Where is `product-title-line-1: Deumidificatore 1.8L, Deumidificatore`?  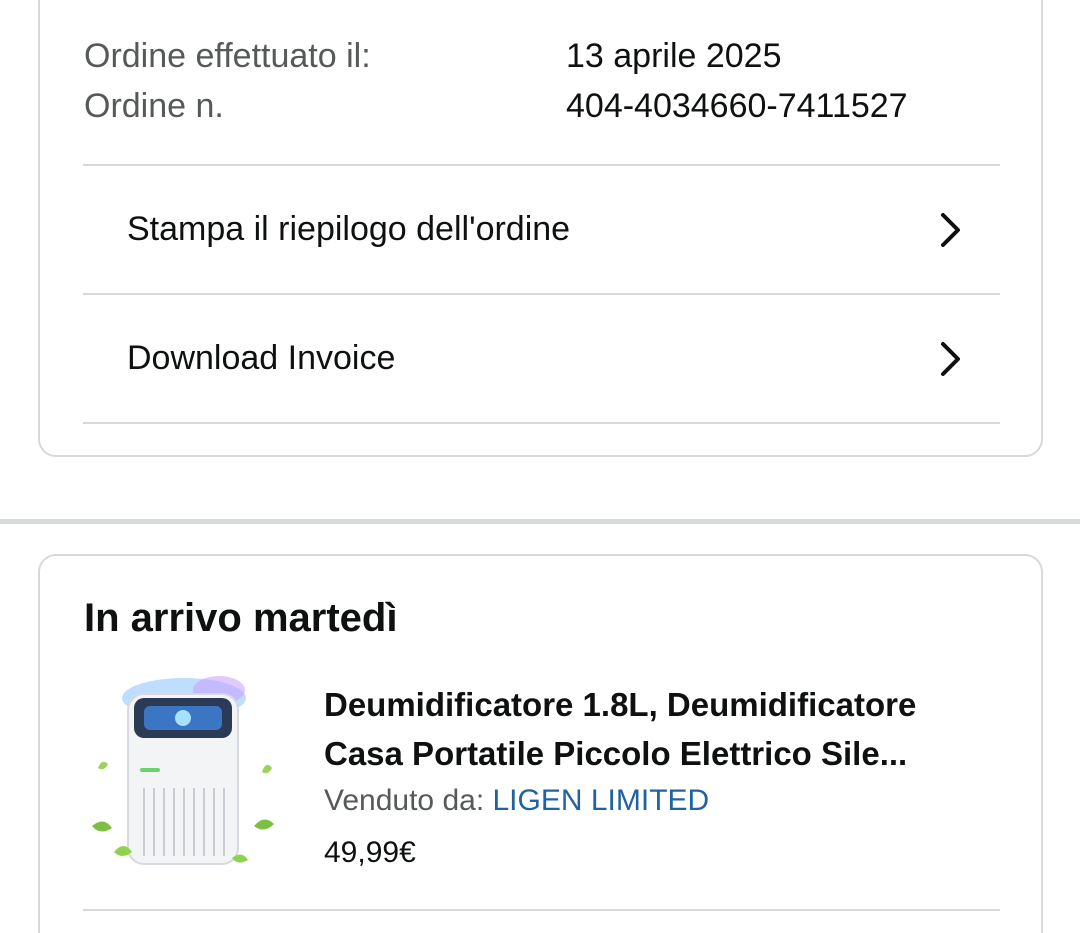 product-title-line-1: Deumidificatore 1.8L, Deumidificatore is located at coordinates (620, 704).